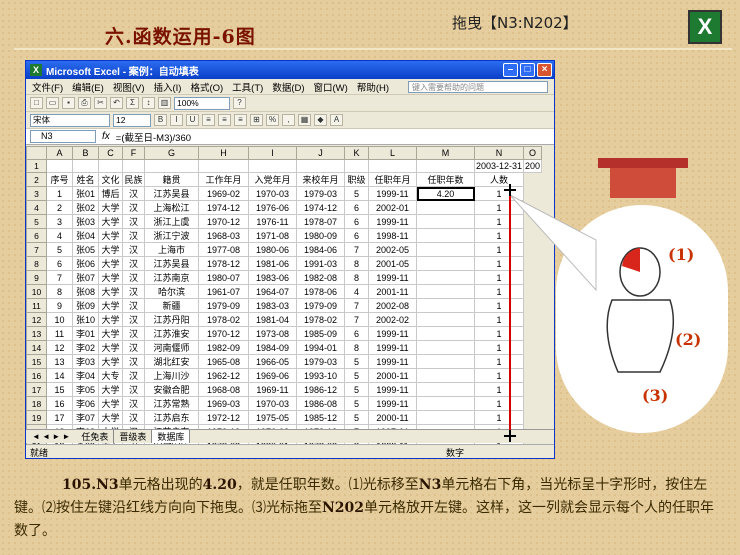 The width and height of the screenshot is (740, 555). What do you see at coordinates (160, 485) in the screenshot?
I see `description-segment: 单元格出现的` at bounding box center [160, 485].